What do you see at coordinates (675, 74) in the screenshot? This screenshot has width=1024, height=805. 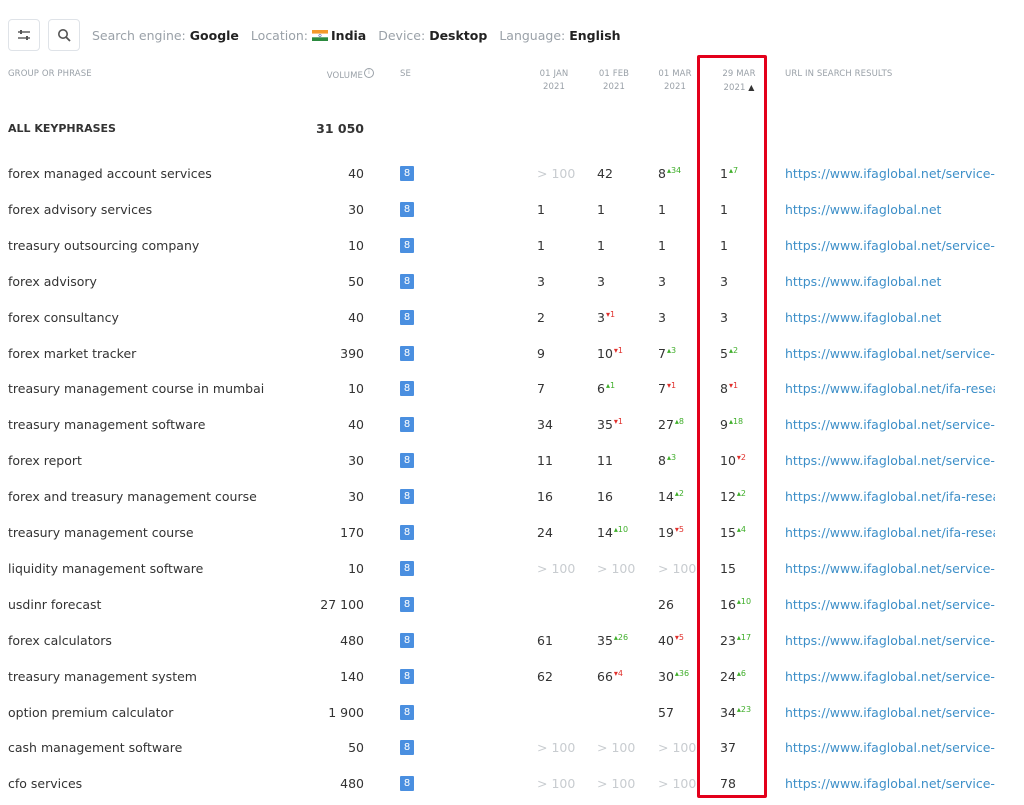 I see `header-date-line1: 01 MAR` at bounding box center [675, 74].